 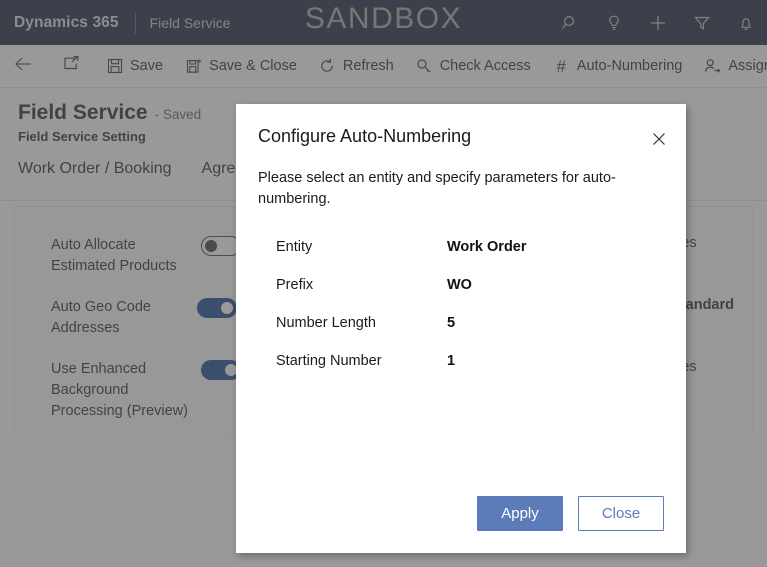 What do you see at coordinates (365, 136) in the screenshot?
I see `dialog-title: Configure Auto-Numbering` at bounding box center [365, 136].